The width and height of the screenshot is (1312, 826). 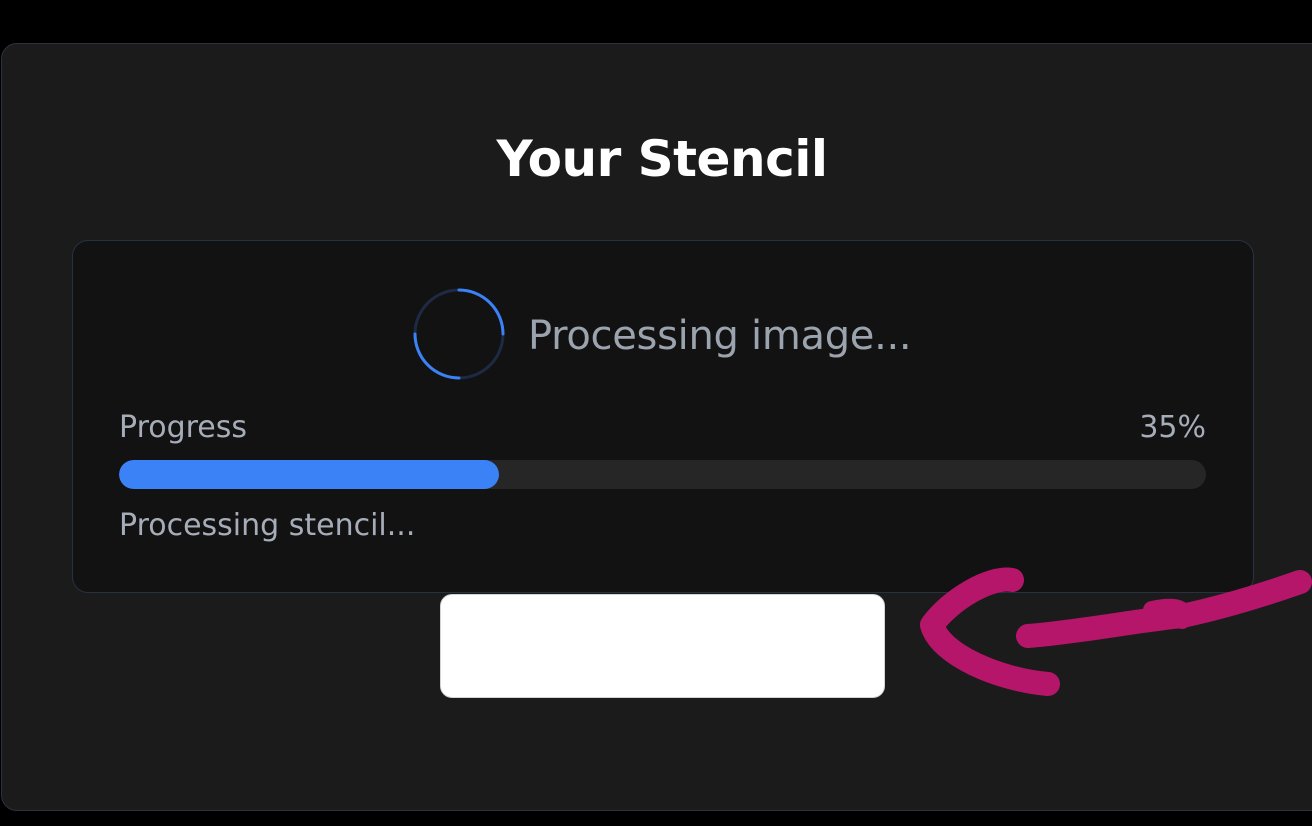 What do you see at coordinates (309, 474) in the screenshot?
I see `progress-bar-fill` at bounding box center [309, 474].